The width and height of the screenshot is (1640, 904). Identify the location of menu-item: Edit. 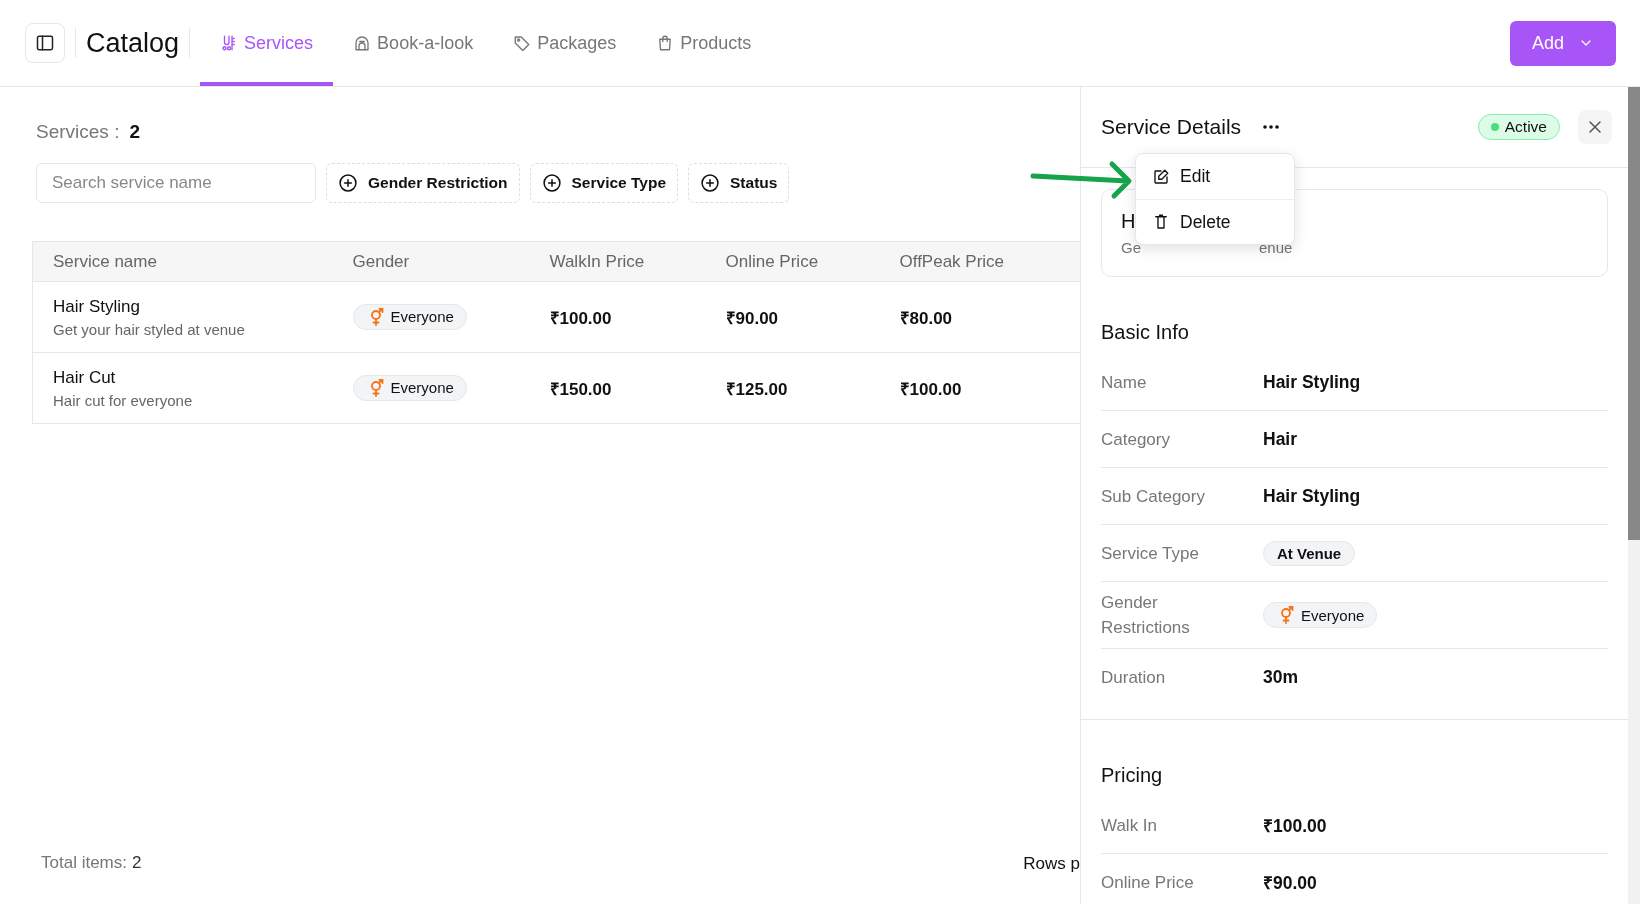
(1215, 176).